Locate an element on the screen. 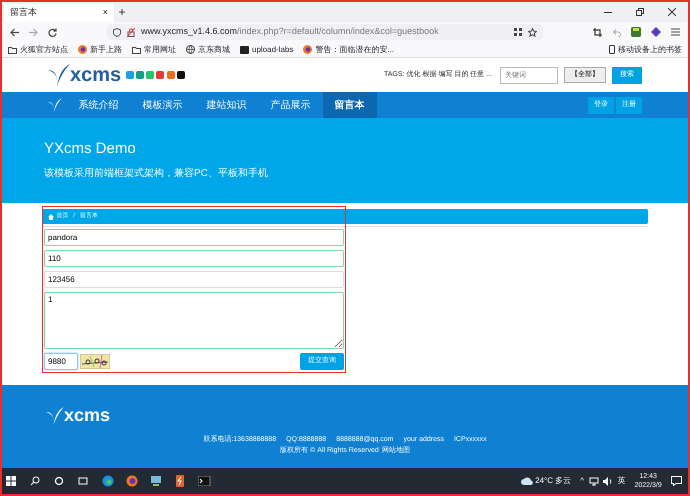 This screenshot has height=496, width=690. bookmark-item: 常用网址 is located at coordinates (154, 50).